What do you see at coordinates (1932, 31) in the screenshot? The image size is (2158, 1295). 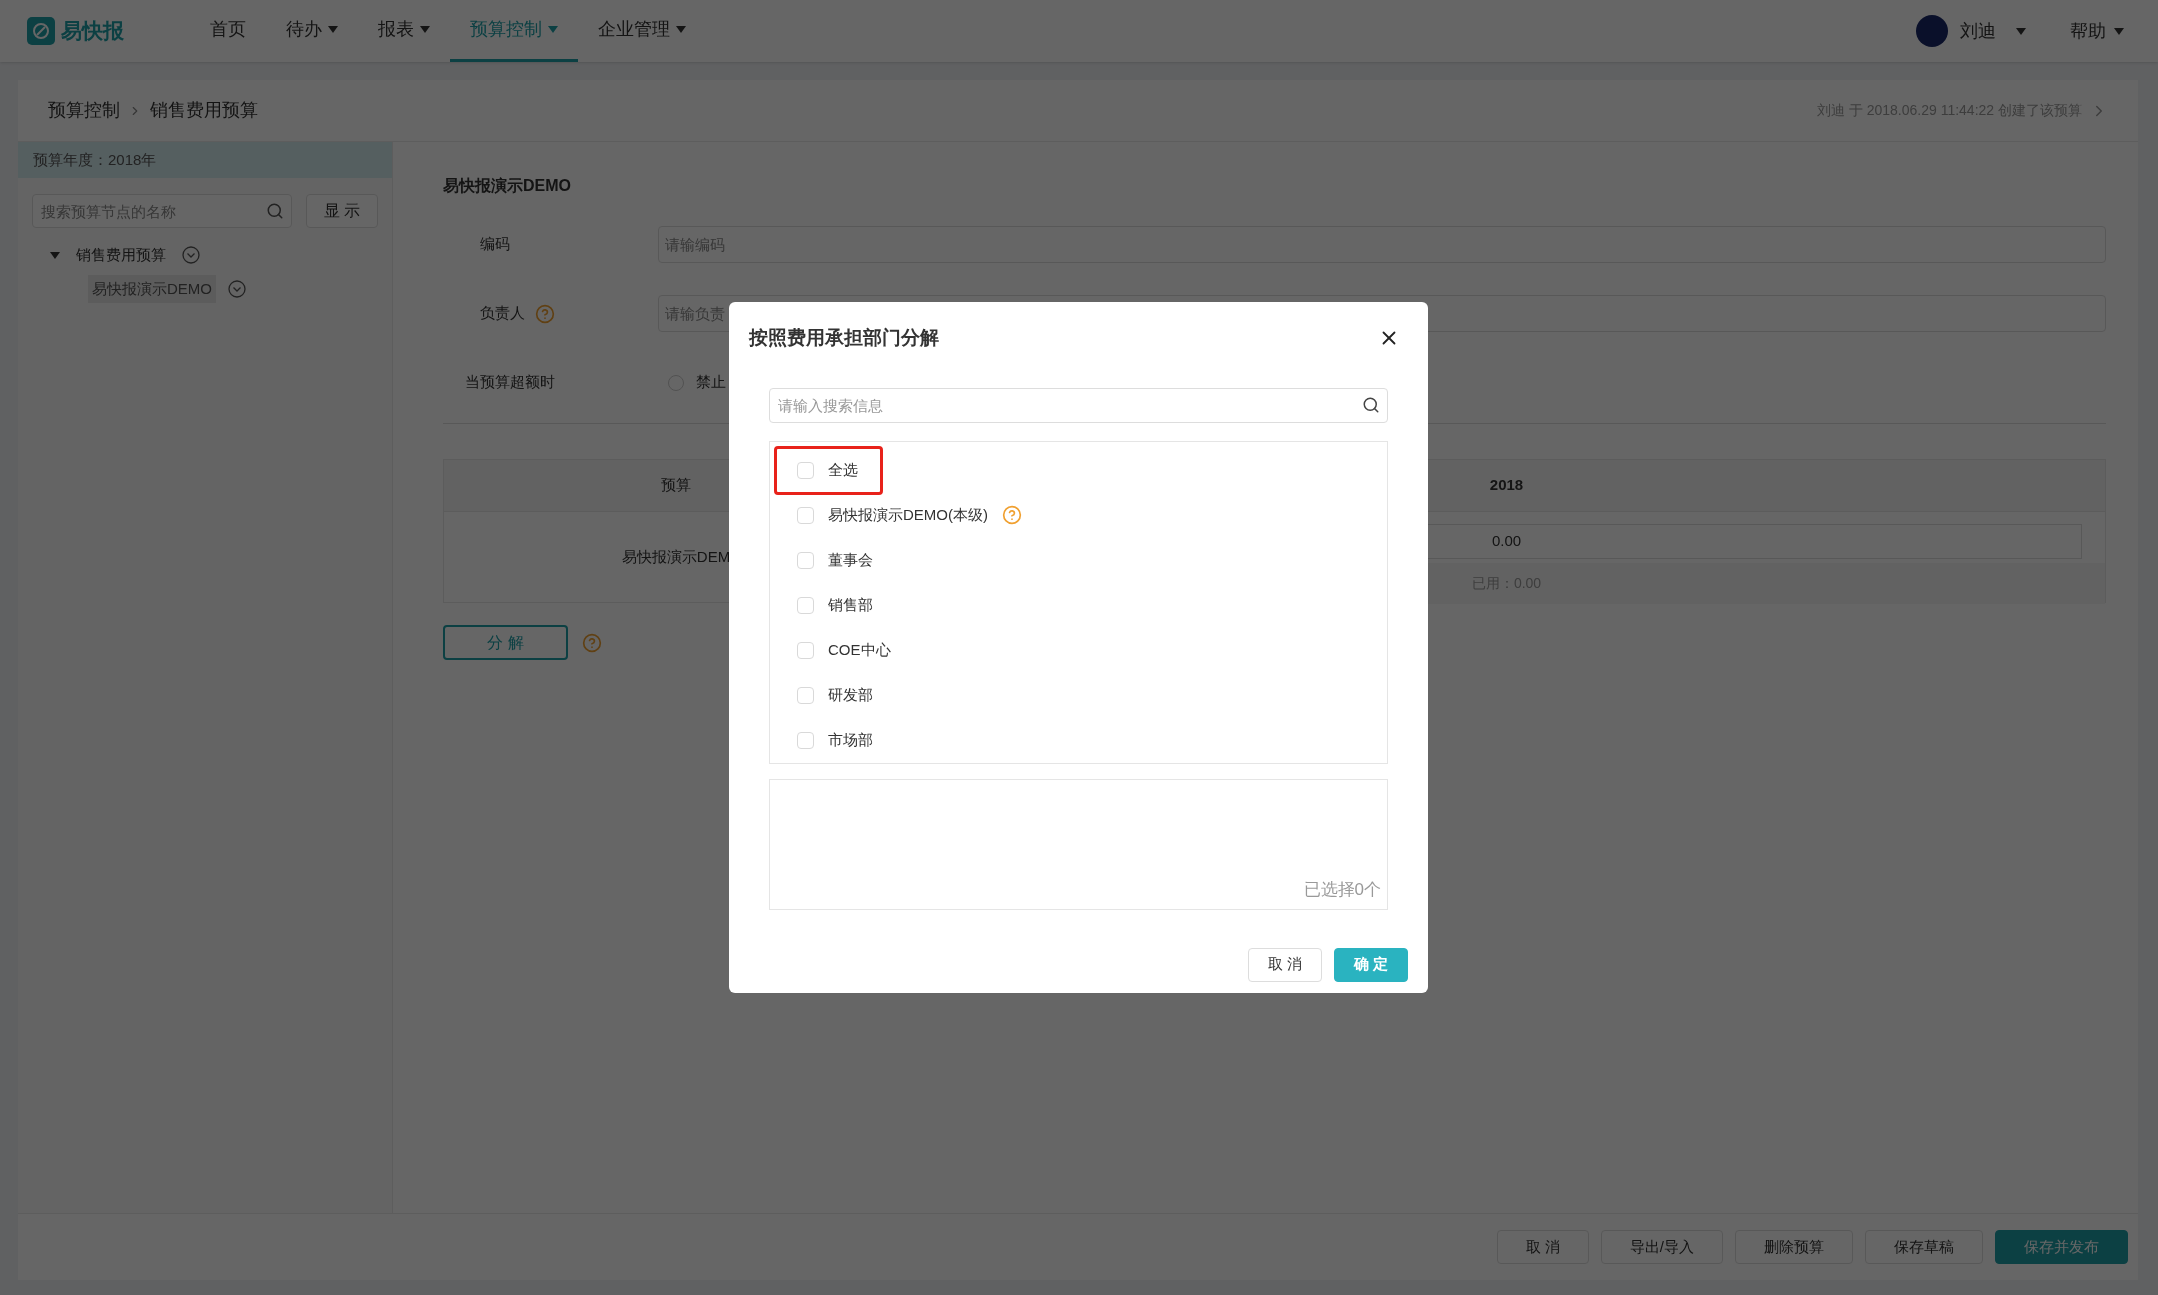 I see `avatar` at bounding box center [1932, 31].